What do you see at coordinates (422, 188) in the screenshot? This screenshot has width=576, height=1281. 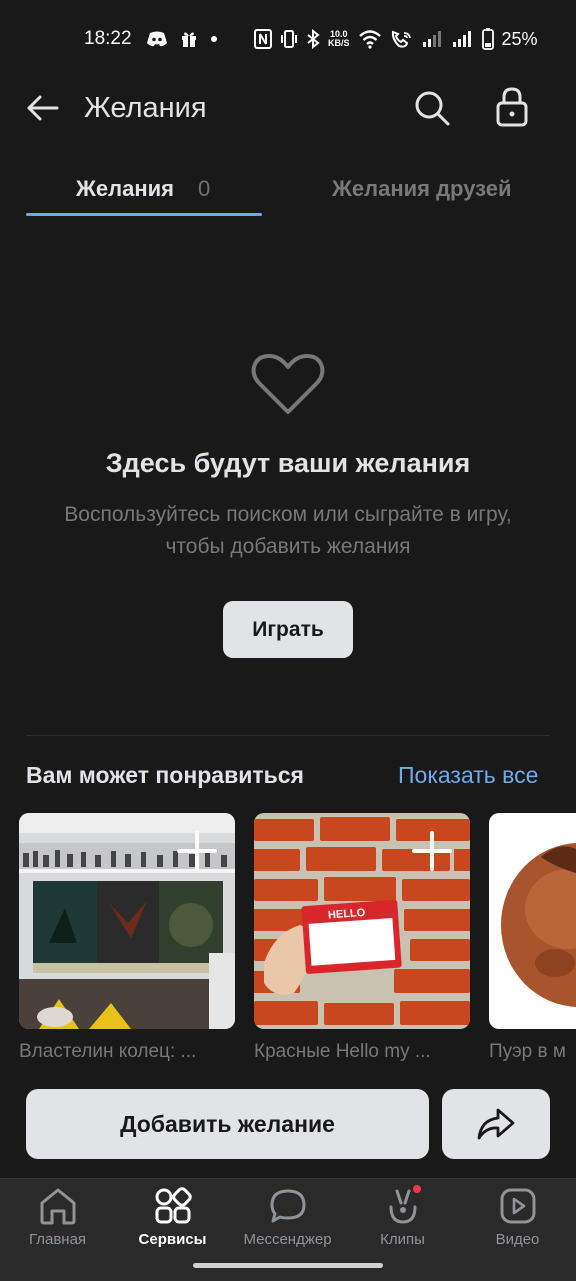 I see `tab-friends-wishes-label: Желания друзей` at bounding box center [422, 188].